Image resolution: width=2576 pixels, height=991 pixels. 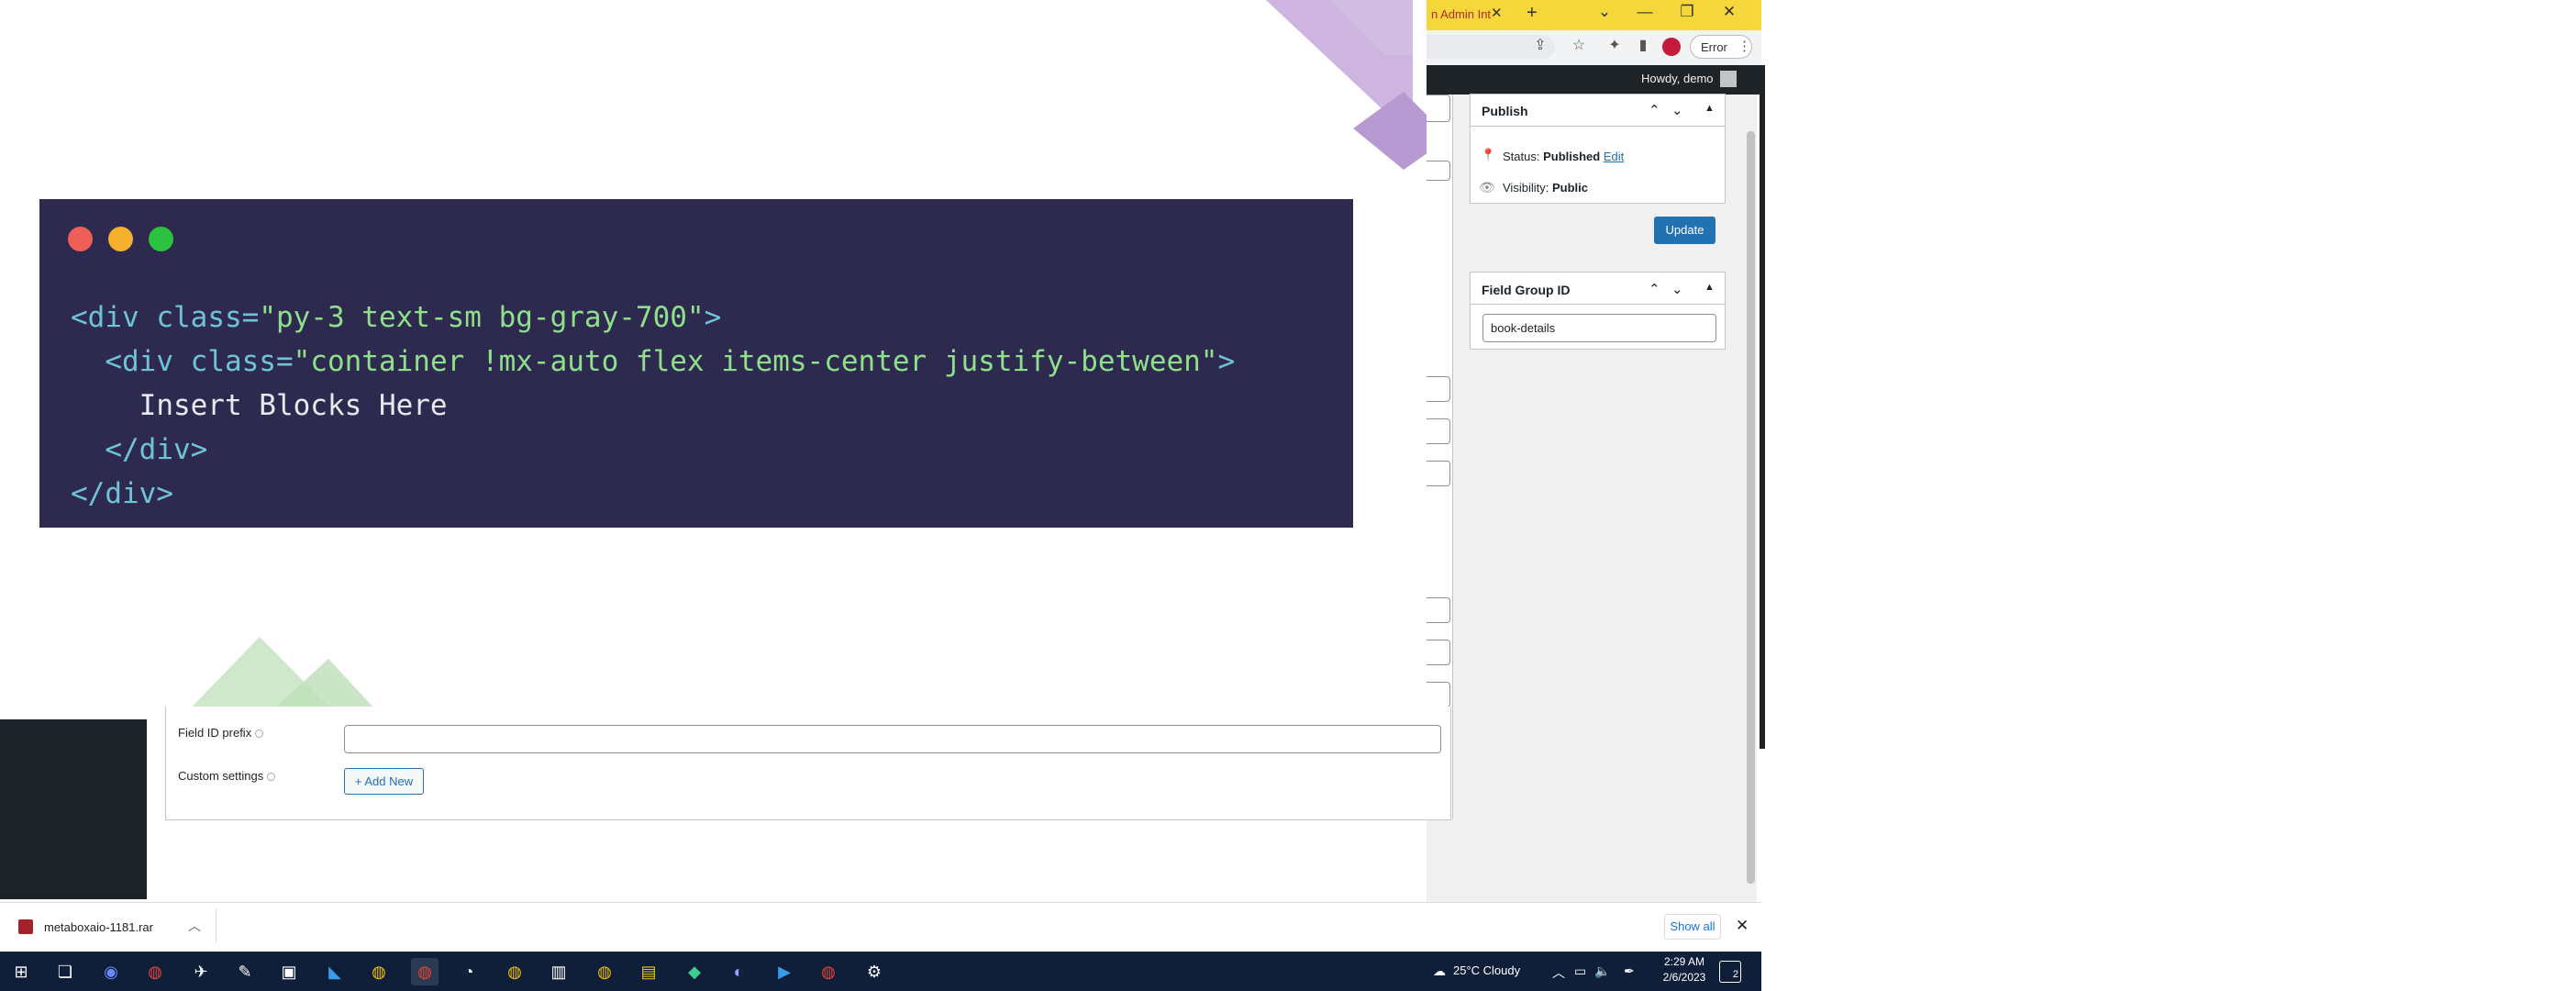 What do you see at coordinates (1671, 47) in the screenshot?
I see `profile-avatar` at bounding box center [1671, 47].